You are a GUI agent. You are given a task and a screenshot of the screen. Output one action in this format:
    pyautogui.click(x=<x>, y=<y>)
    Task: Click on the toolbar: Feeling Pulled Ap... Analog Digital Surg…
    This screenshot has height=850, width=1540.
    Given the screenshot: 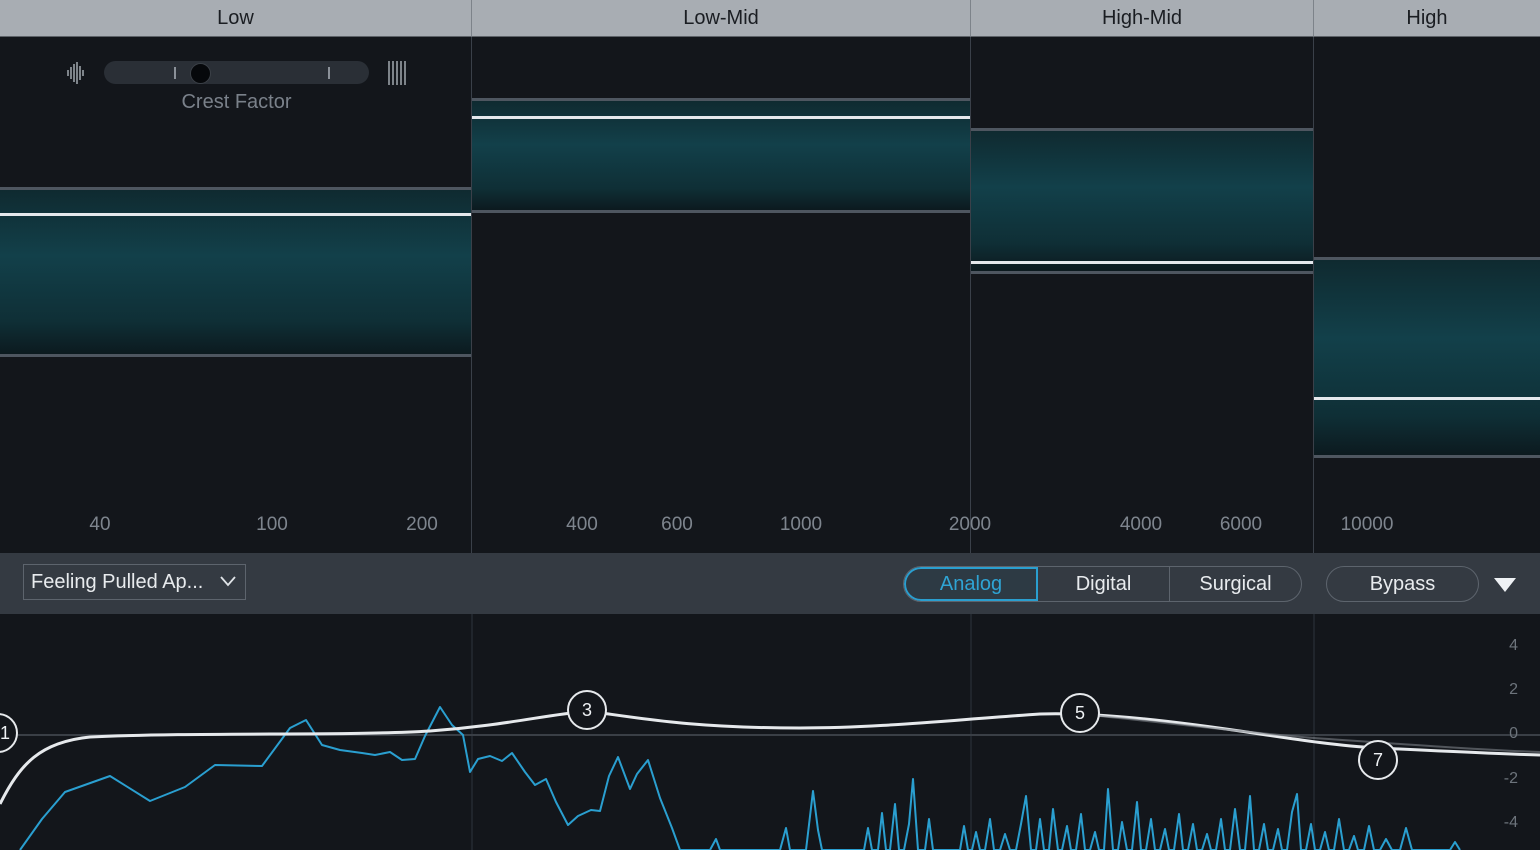 What is the action you would take?
    pyautogui.click(x=770, y=583)
    